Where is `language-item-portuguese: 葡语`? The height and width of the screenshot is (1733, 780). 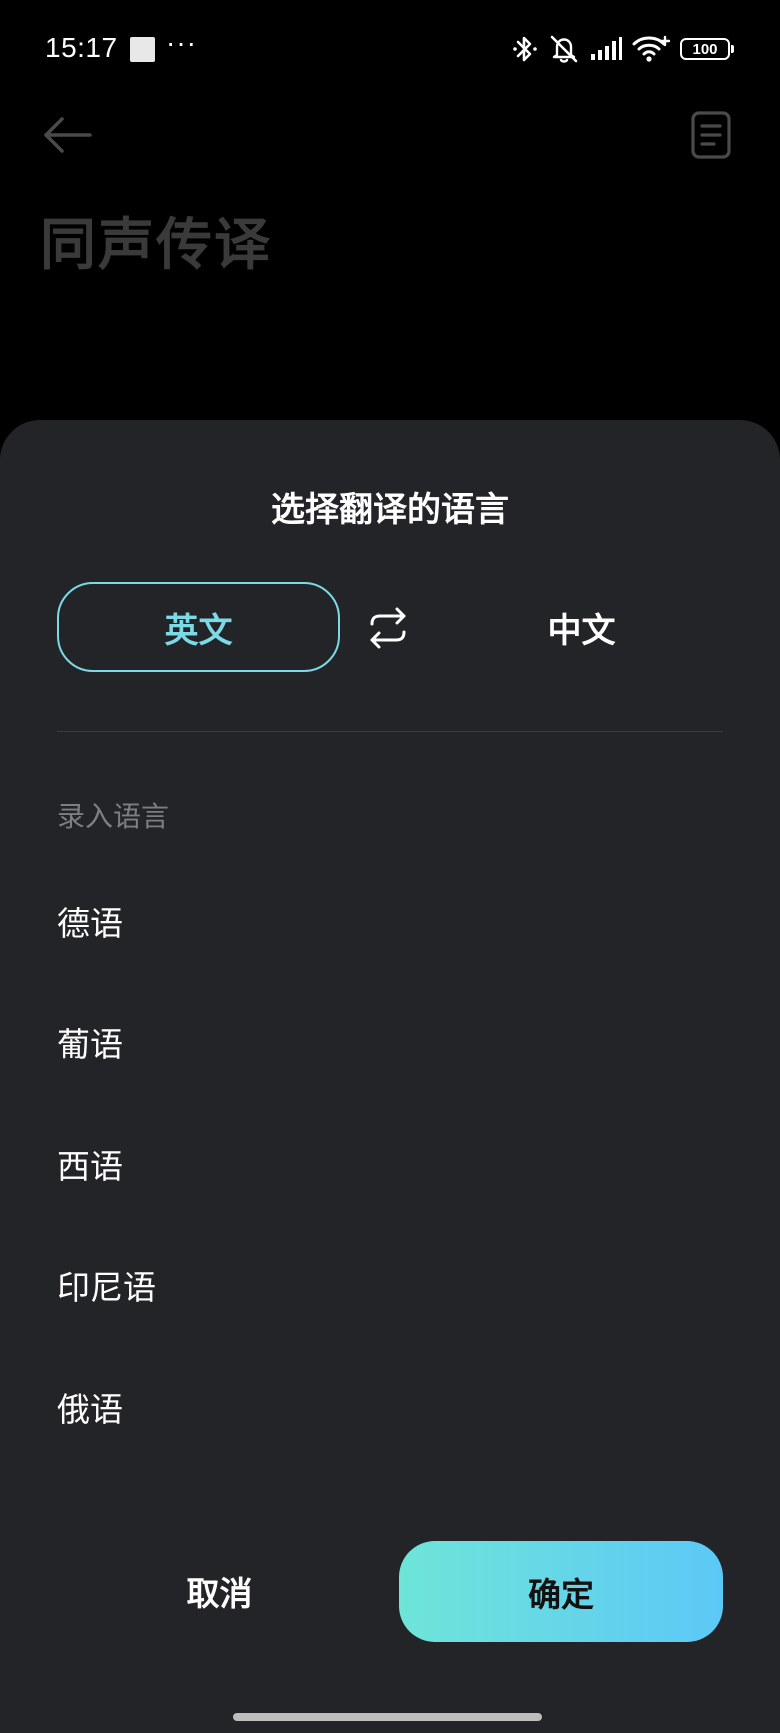
language-item-portuguese: 葡语 is located at coordinates (390, 1043).